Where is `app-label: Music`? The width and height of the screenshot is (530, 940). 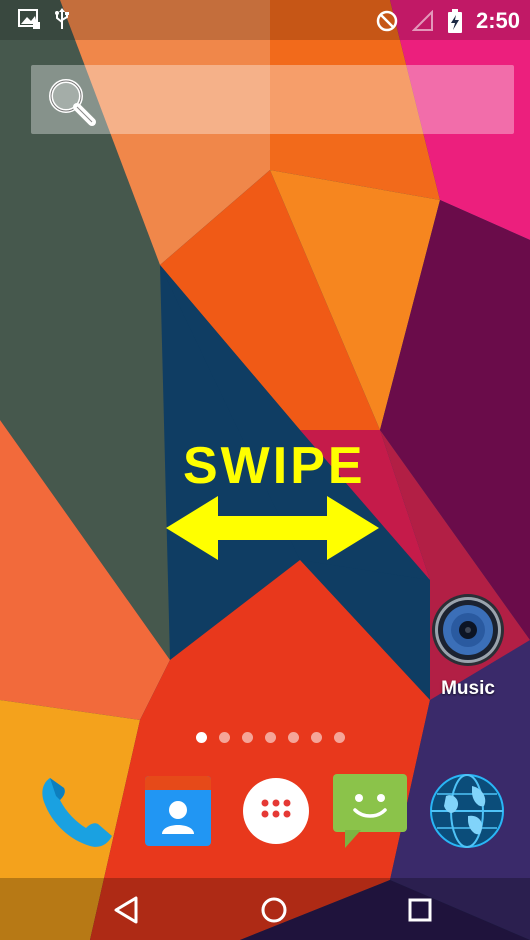 app-label: Music is located at coordinates (468, 688).